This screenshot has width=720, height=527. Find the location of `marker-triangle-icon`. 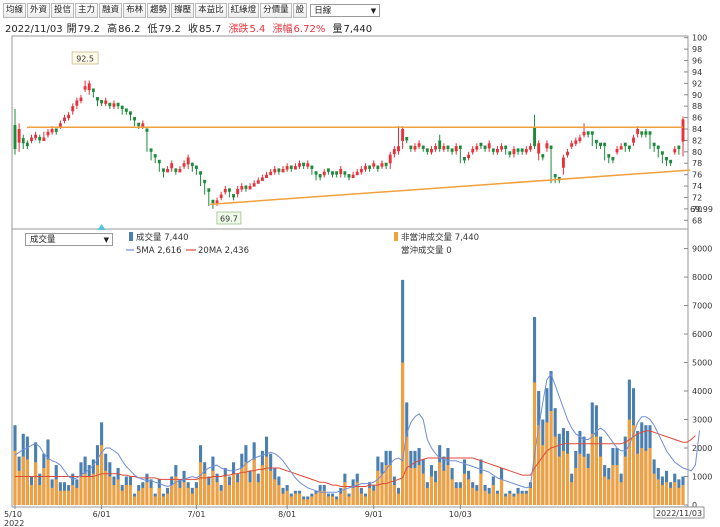

marker-triangle-icon is located at coordinates (101, 227).